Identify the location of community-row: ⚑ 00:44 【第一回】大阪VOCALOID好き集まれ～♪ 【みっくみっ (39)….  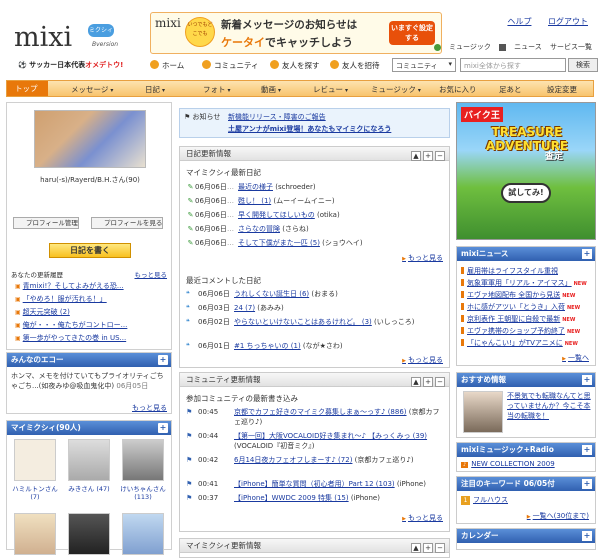
(317, 442).